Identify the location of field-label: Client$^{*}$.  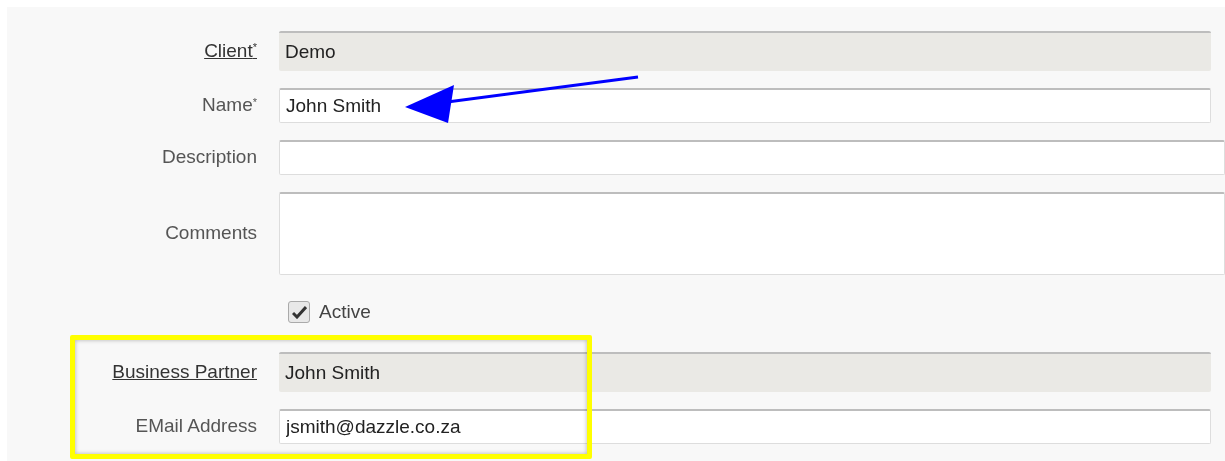
(230, 50).